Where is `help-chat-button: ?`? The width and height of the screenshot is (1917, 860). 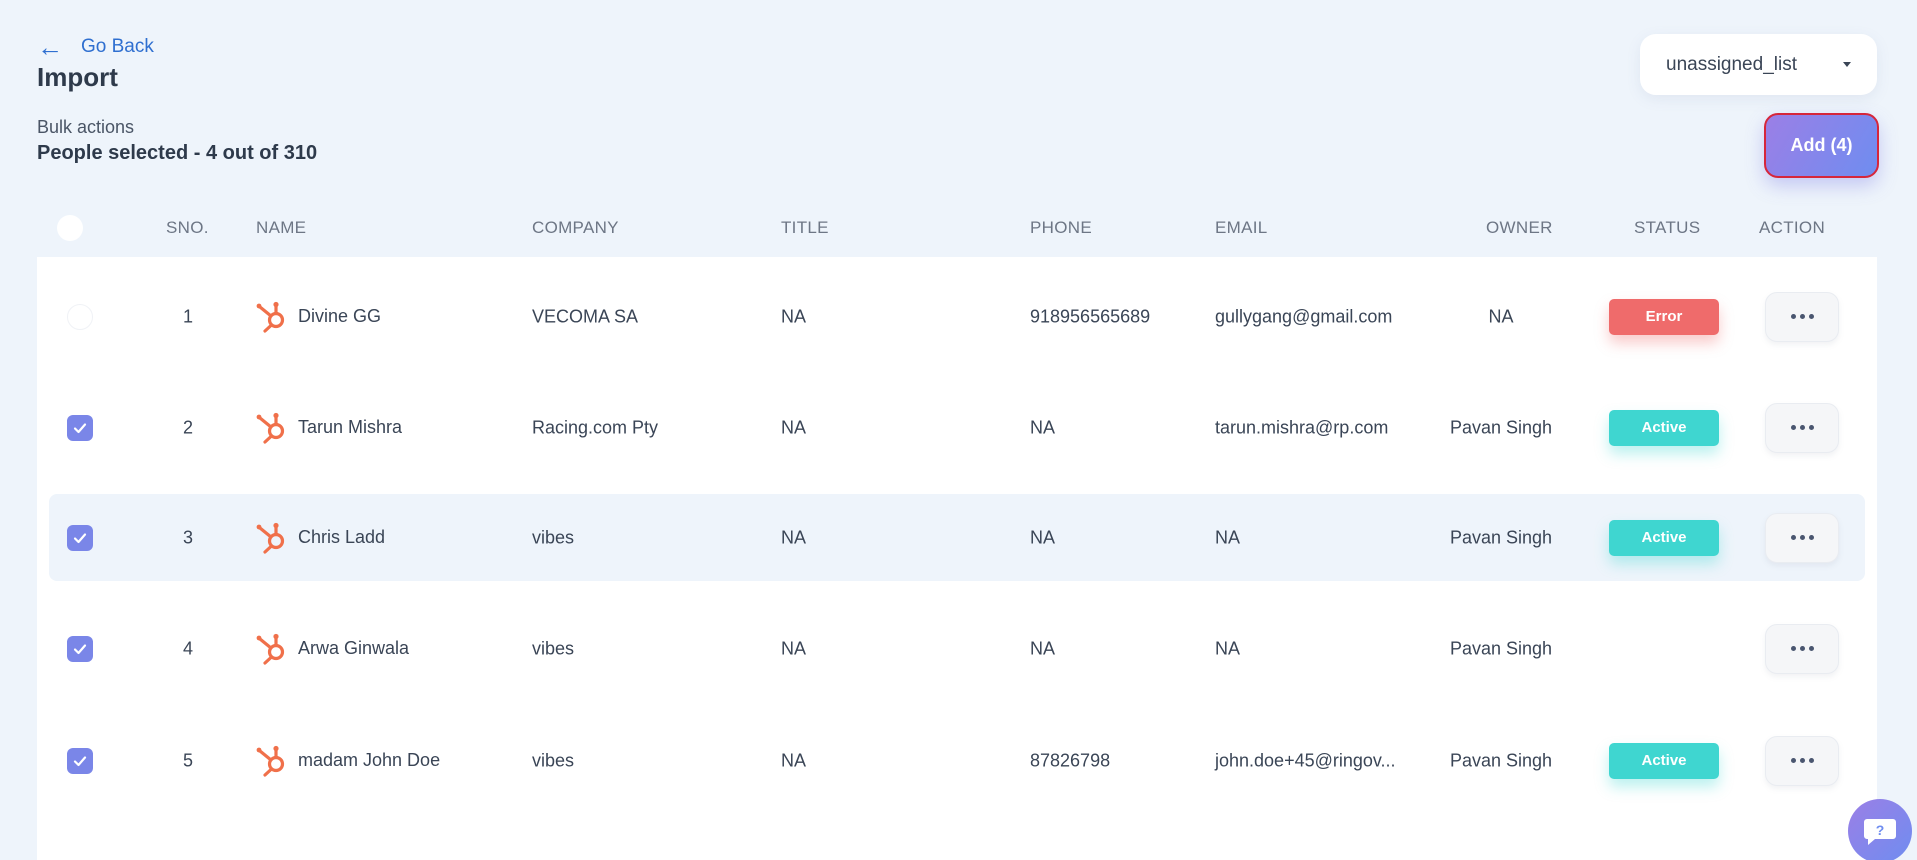 help-chat-button: ? is located at coordinates (1880, 829).